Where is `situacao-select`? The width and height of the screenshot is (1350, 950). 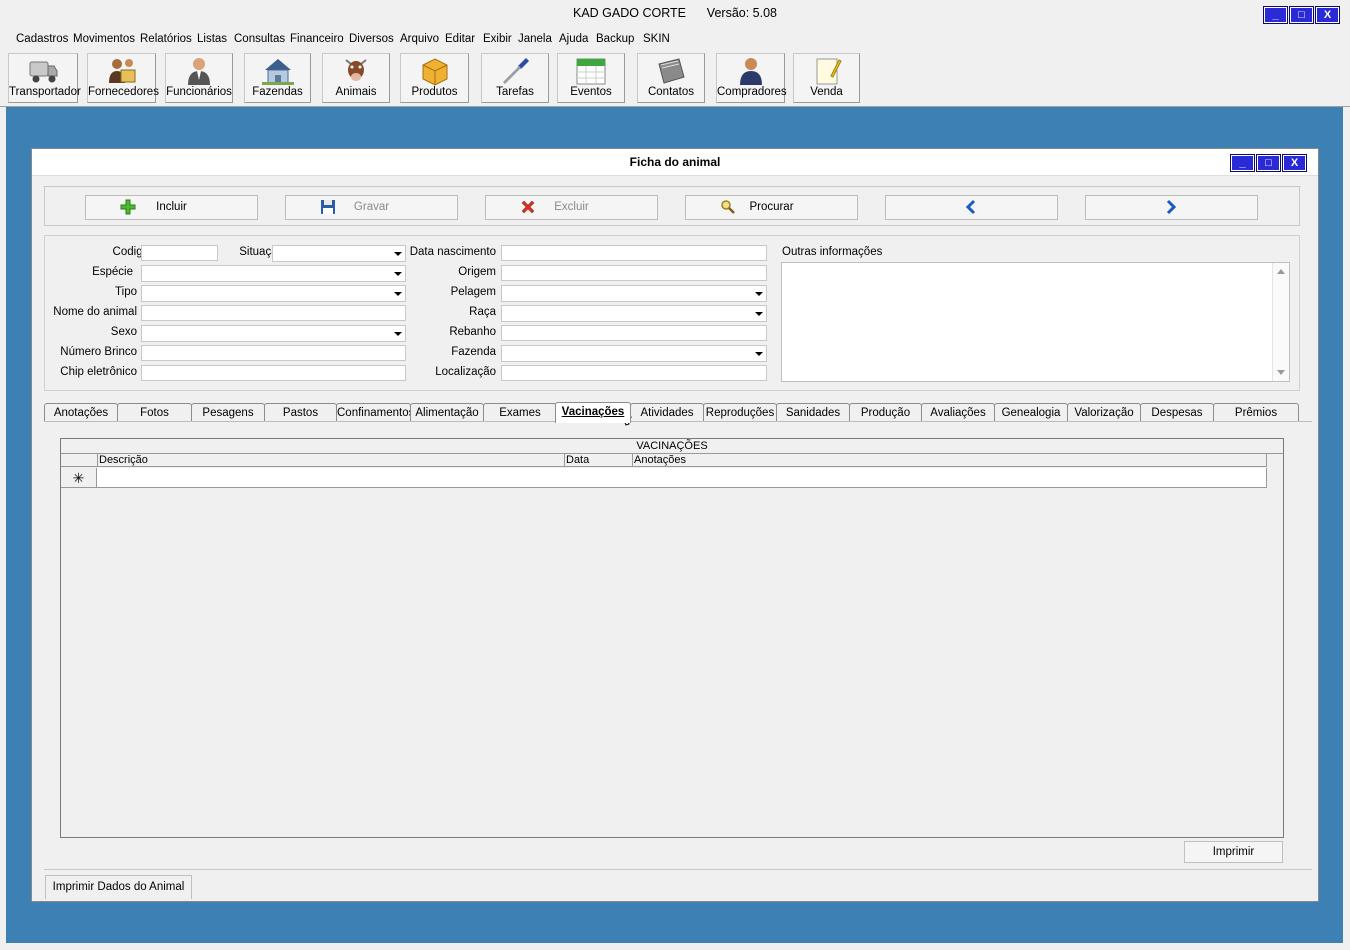 situacao-select is located at coordinates (339, 253).